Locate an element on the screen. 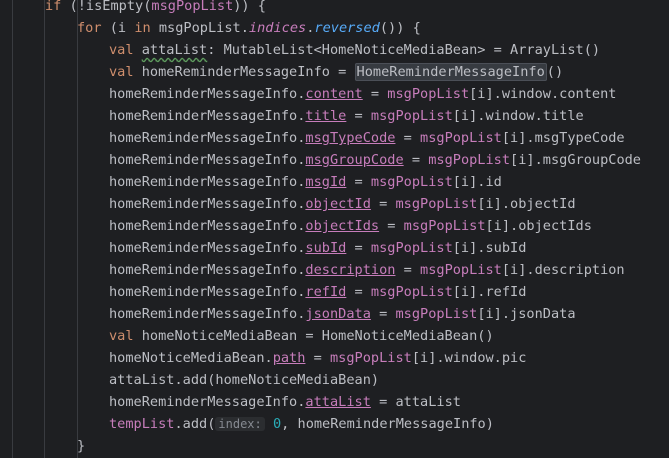 This screenshot has width=669, height=458. extension-property: indices is located at coordinates (277, 28).